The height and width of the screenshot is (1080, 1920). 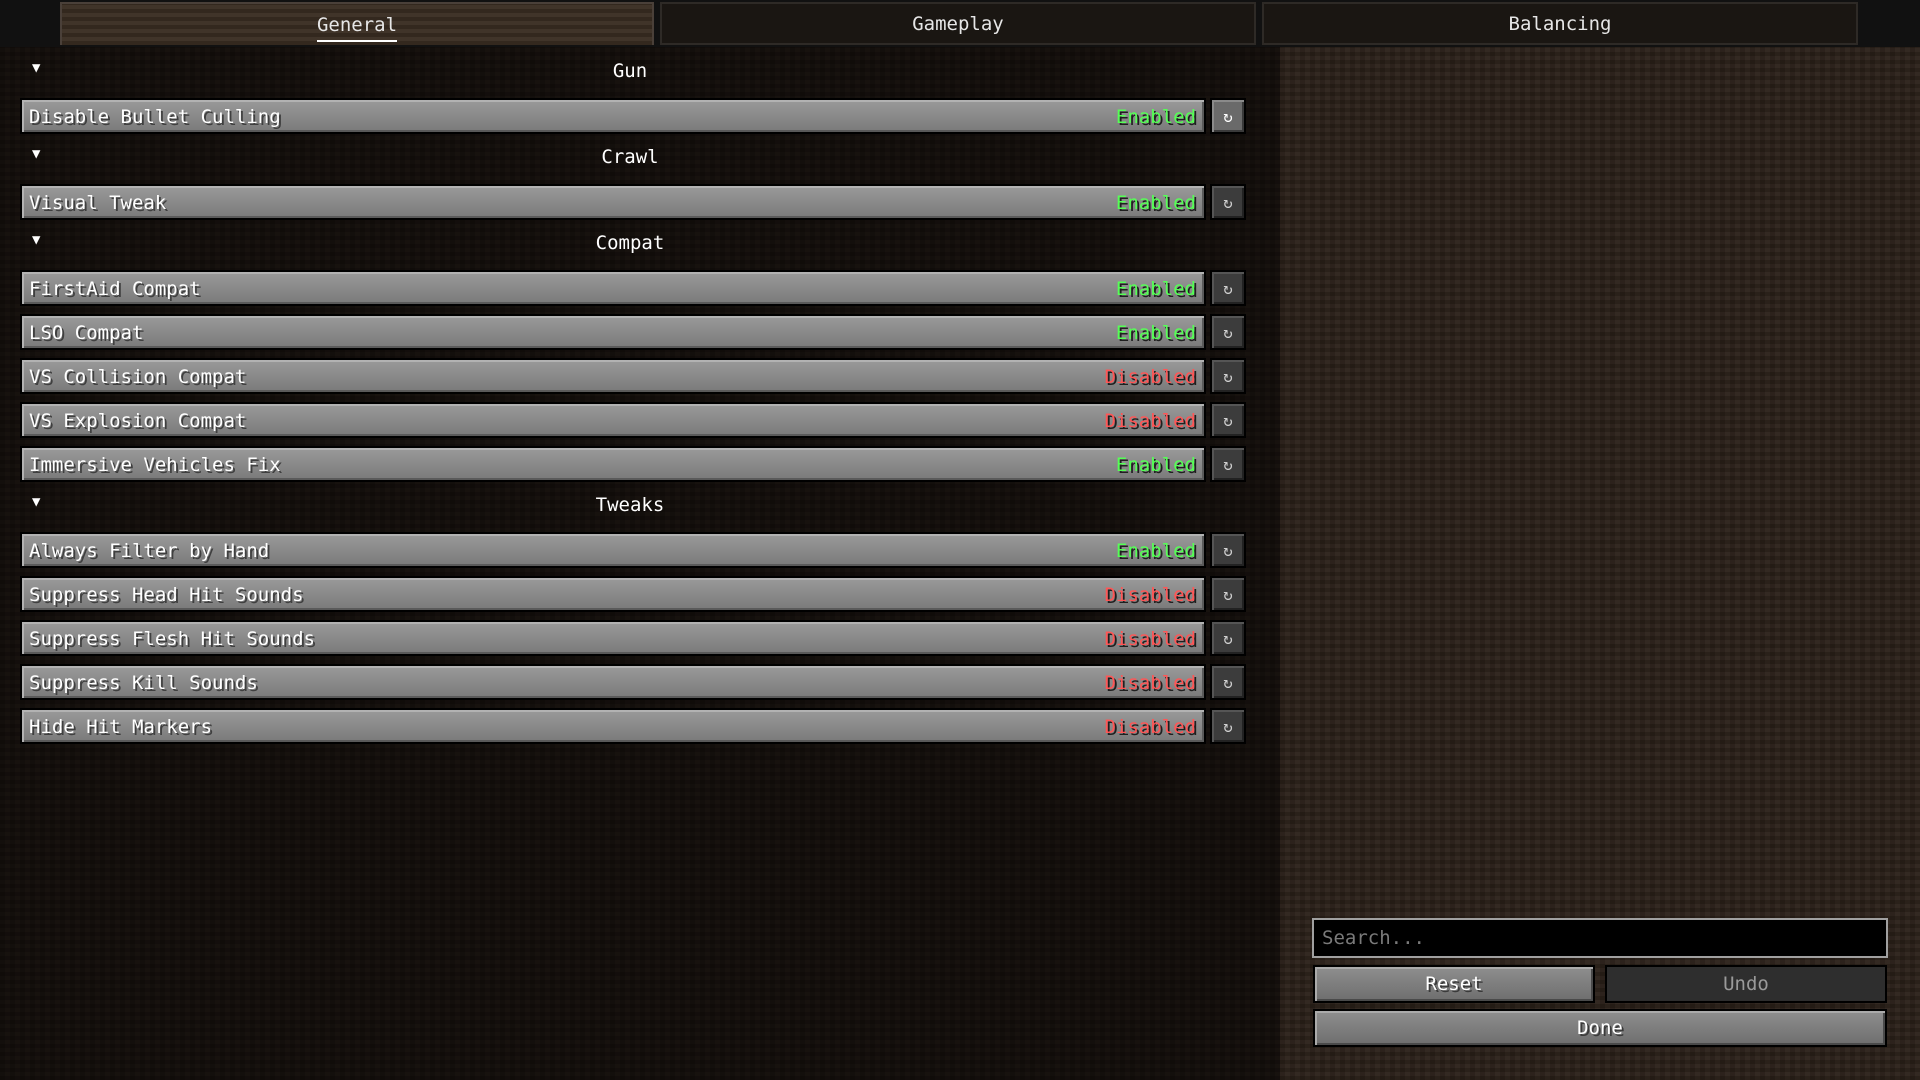 I want to click on option-label: Suppress Head Hit Sounds, so click(x=166, y=595).